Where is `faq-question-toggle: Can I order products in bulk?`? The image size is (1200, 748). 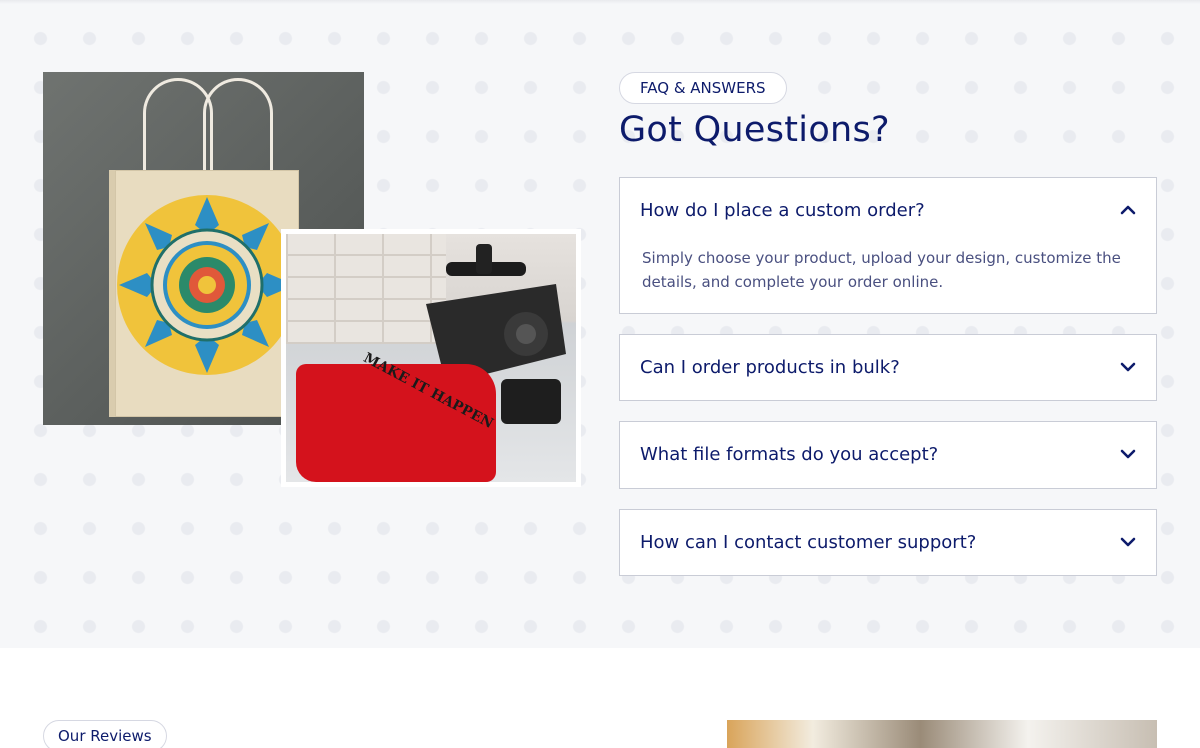 faq-question-toggle: Can I order products in bulk? is located at coordinates (888, 367).